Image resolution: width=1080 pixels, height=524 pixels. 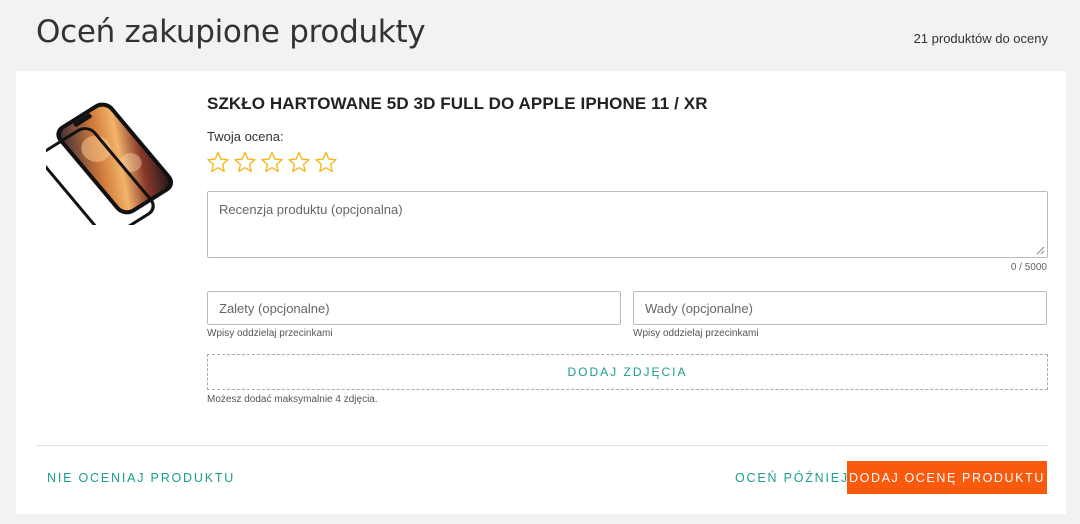 What do you see at coordinates (696, 333) in the screenshot?
I see `cons-hint: Wpisy oddzielaj przecinkami` at bounding box center [696, 333].